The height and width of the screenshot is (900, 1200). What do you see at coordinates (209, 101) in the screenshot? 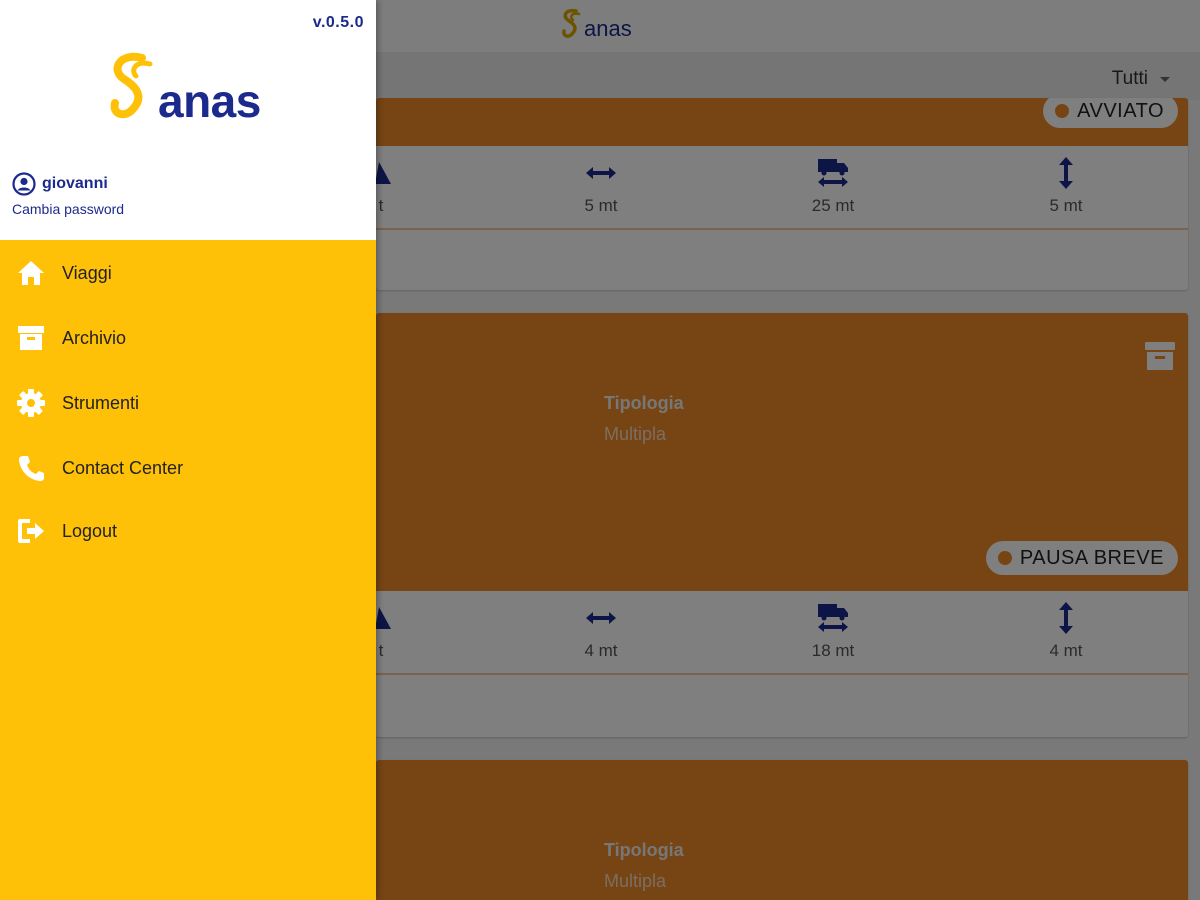
I see `drawer-logo-text: anas` at bounding box center [209, 101].